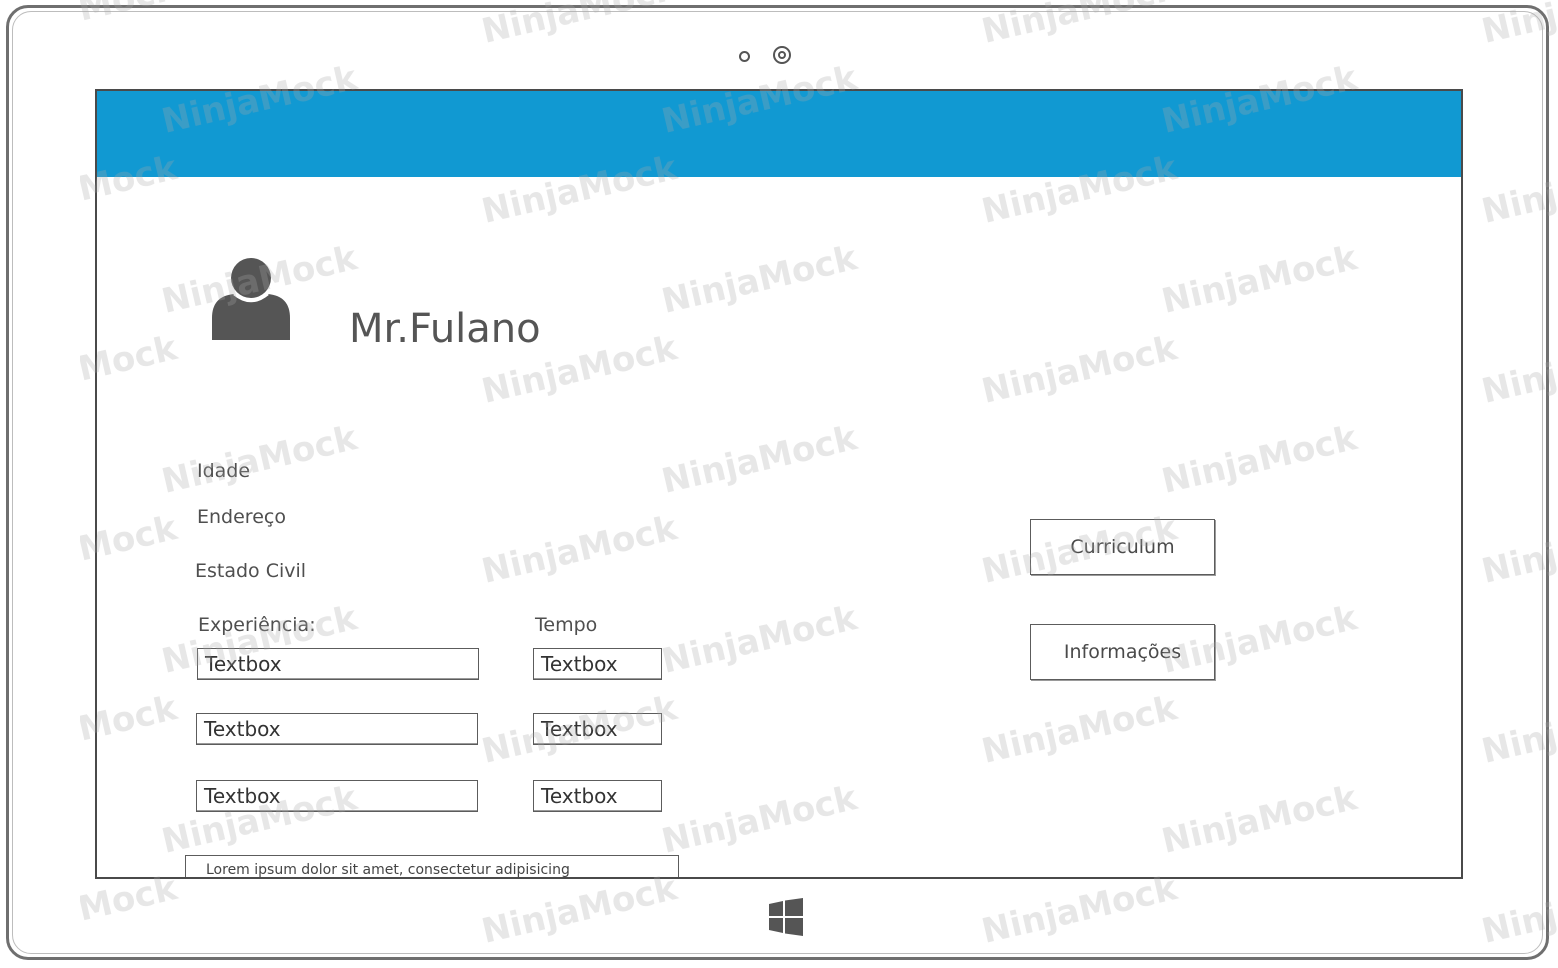  I want to click on header-bar, so click(779, 134).